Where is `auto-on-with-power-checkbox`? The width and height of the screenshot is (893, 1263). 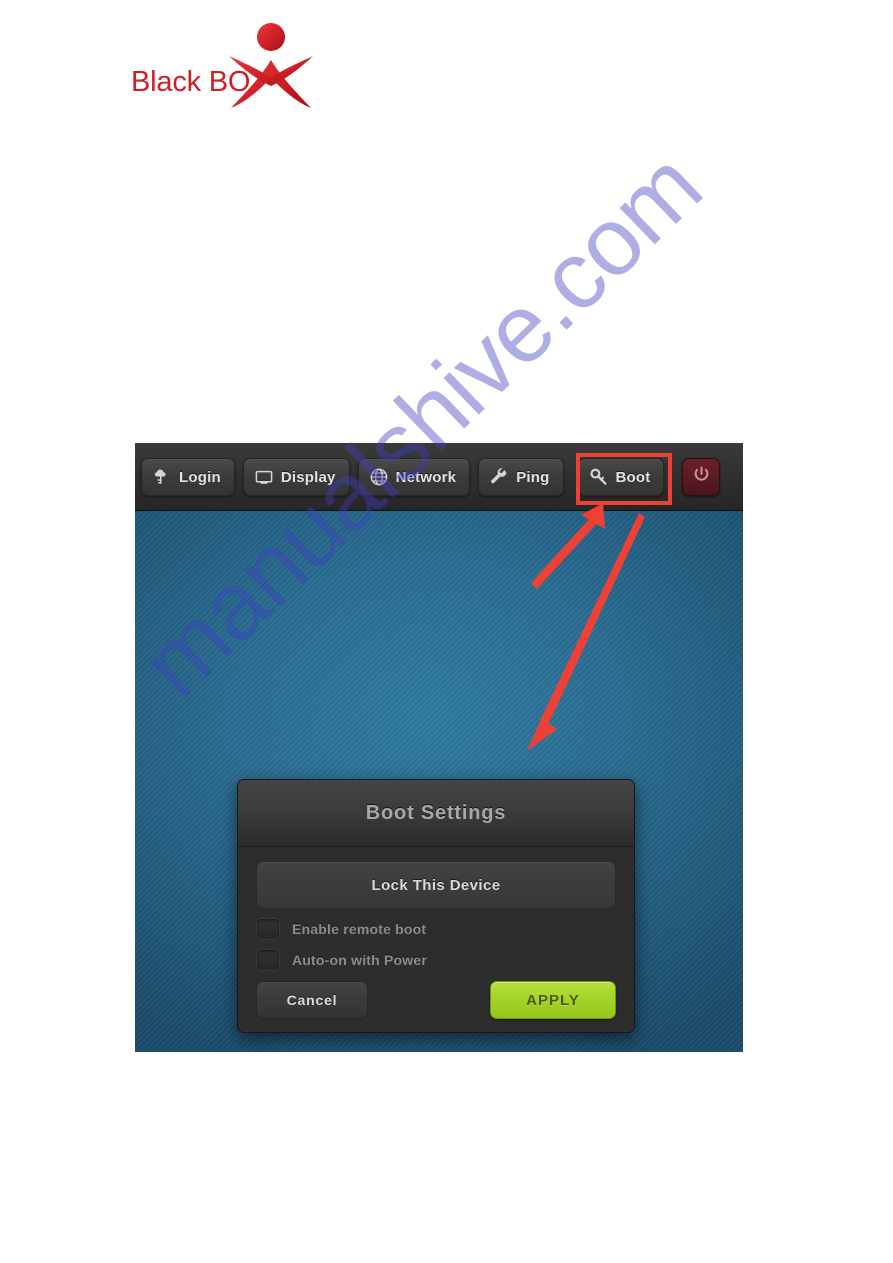
auto-on-with-power-checkbox is located at coordinates (268, 959).